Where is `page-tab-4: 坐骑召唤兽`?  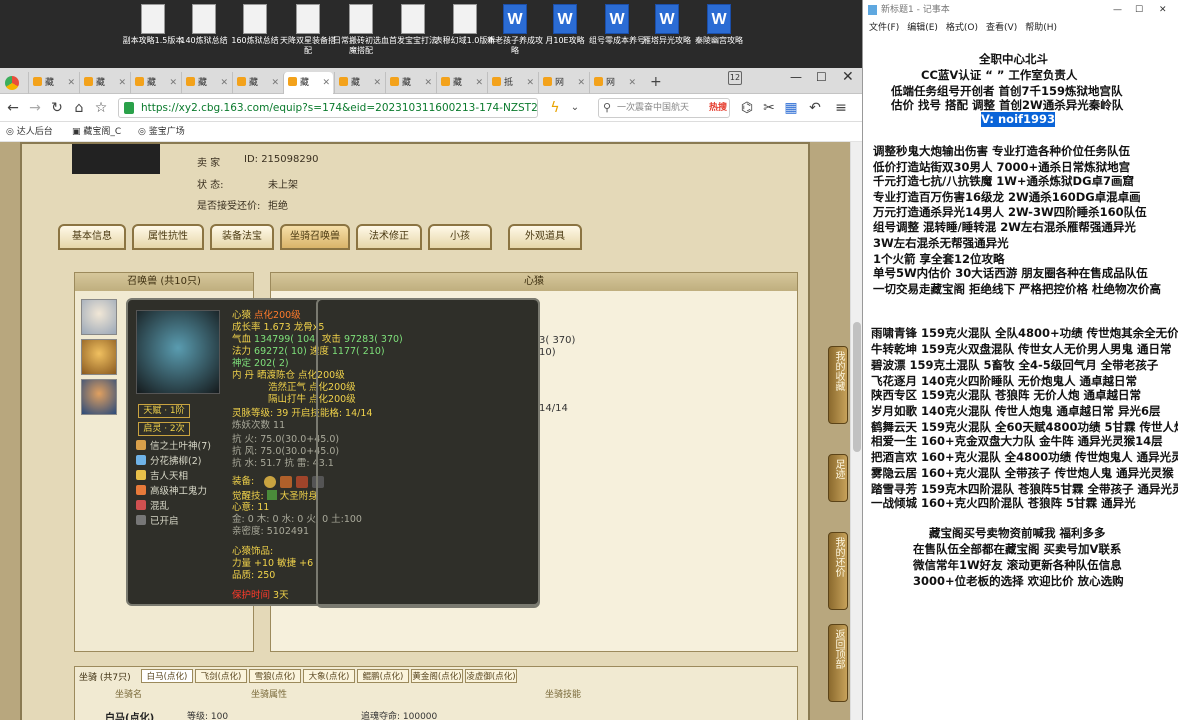
page-tab-4: 坐骑召唤兽 is located at coordinates (315, 237).